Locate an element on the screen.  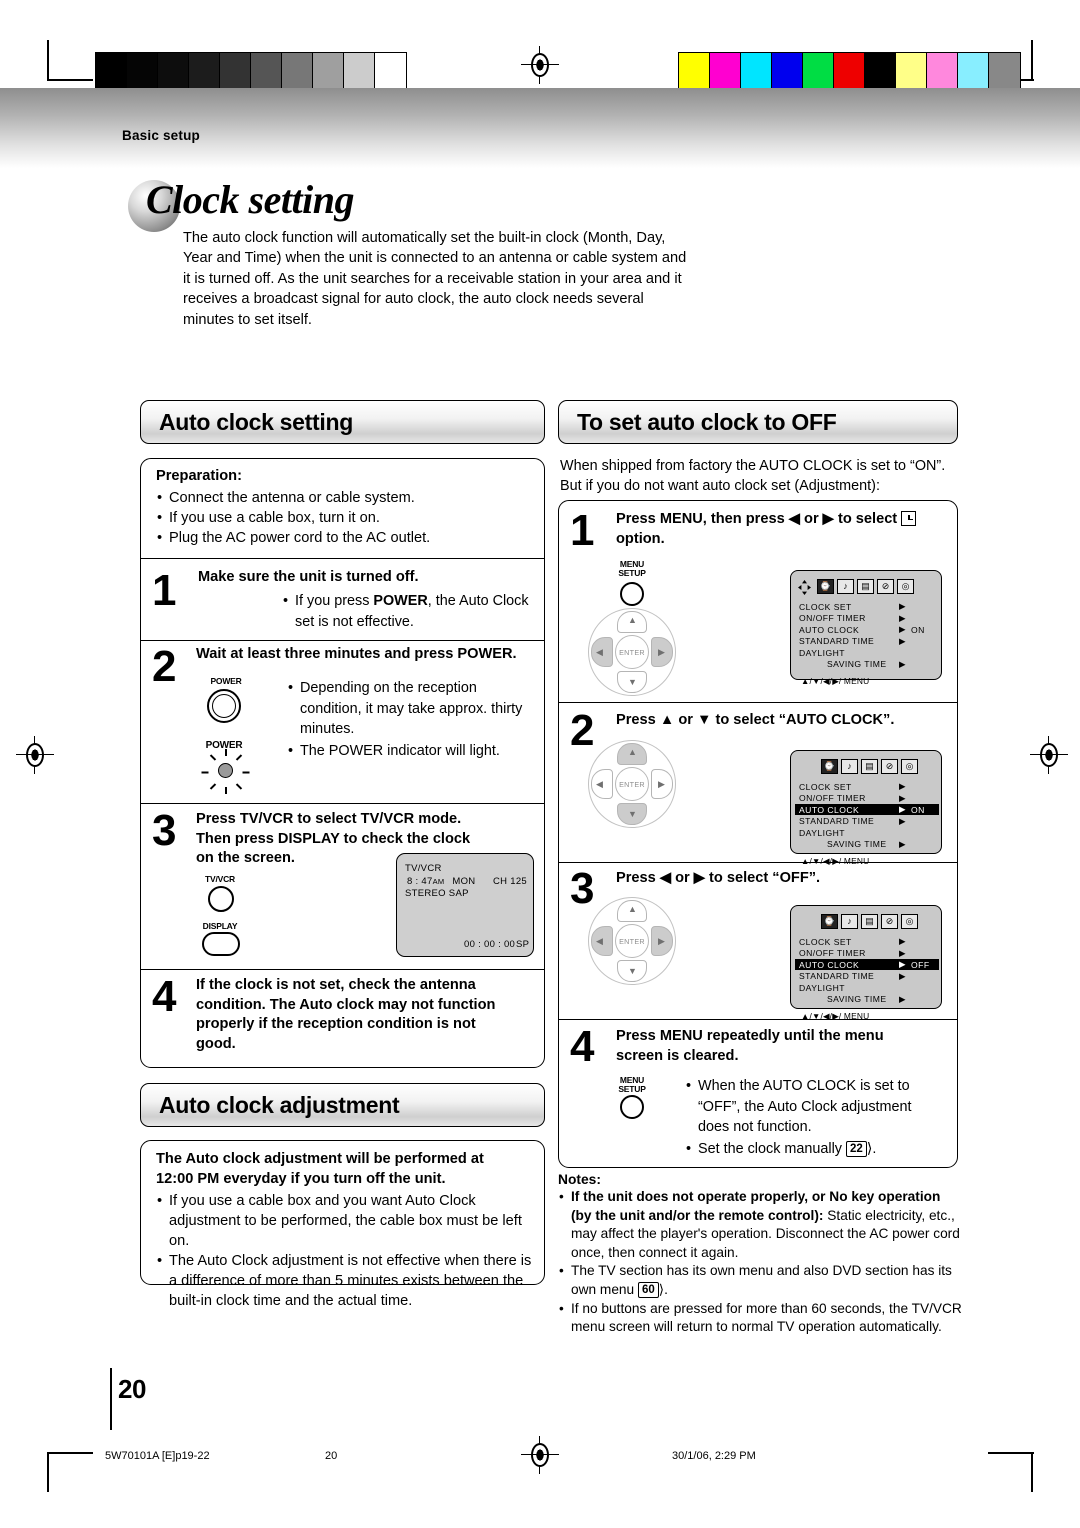
step-text: Press ▲ or ▼ to select “AUTO CLOCK”. is located at coordinates (755, 720).